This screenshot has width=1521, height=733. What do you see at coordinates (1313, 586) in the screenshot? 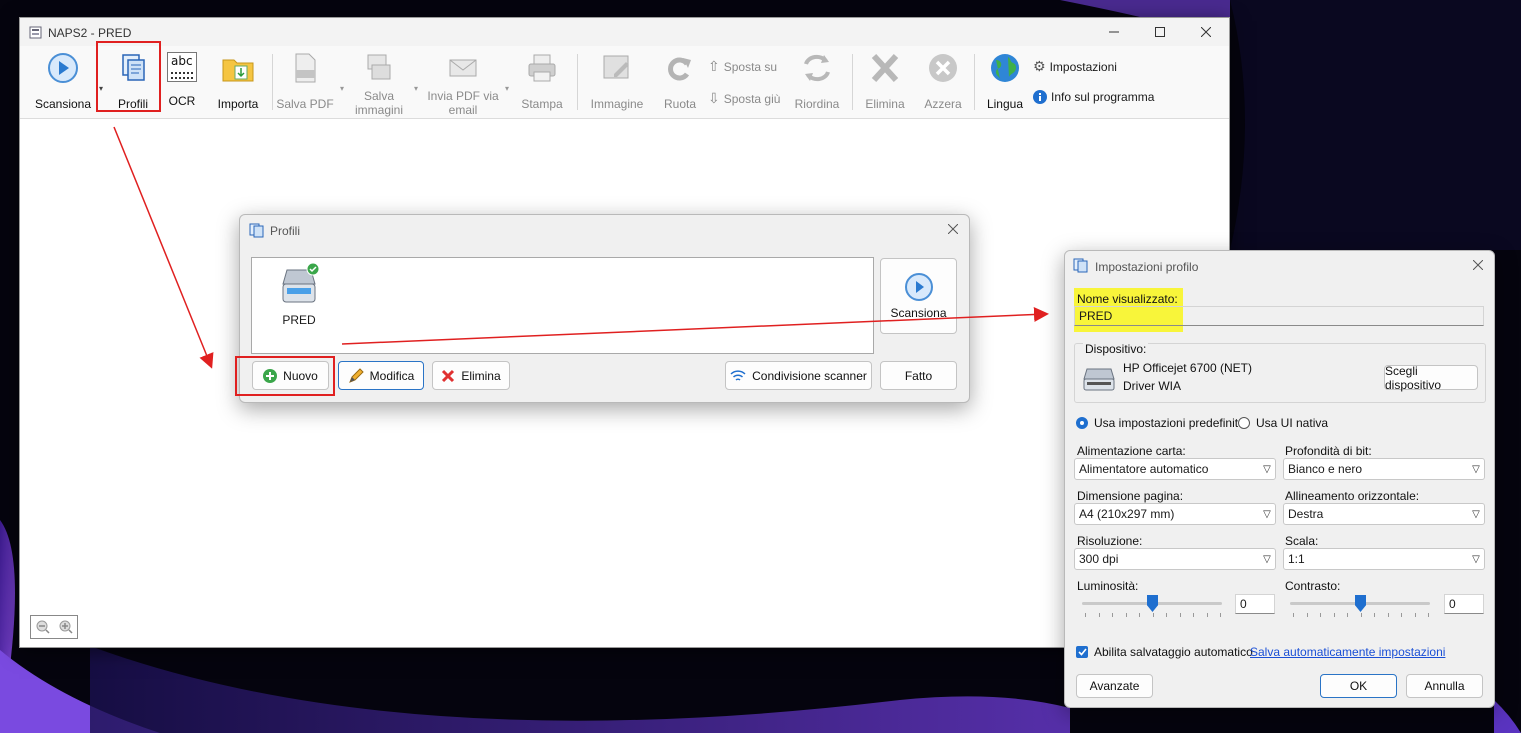
I see `contrast-label: Contrasto:` at bounding box center [1313, 586].